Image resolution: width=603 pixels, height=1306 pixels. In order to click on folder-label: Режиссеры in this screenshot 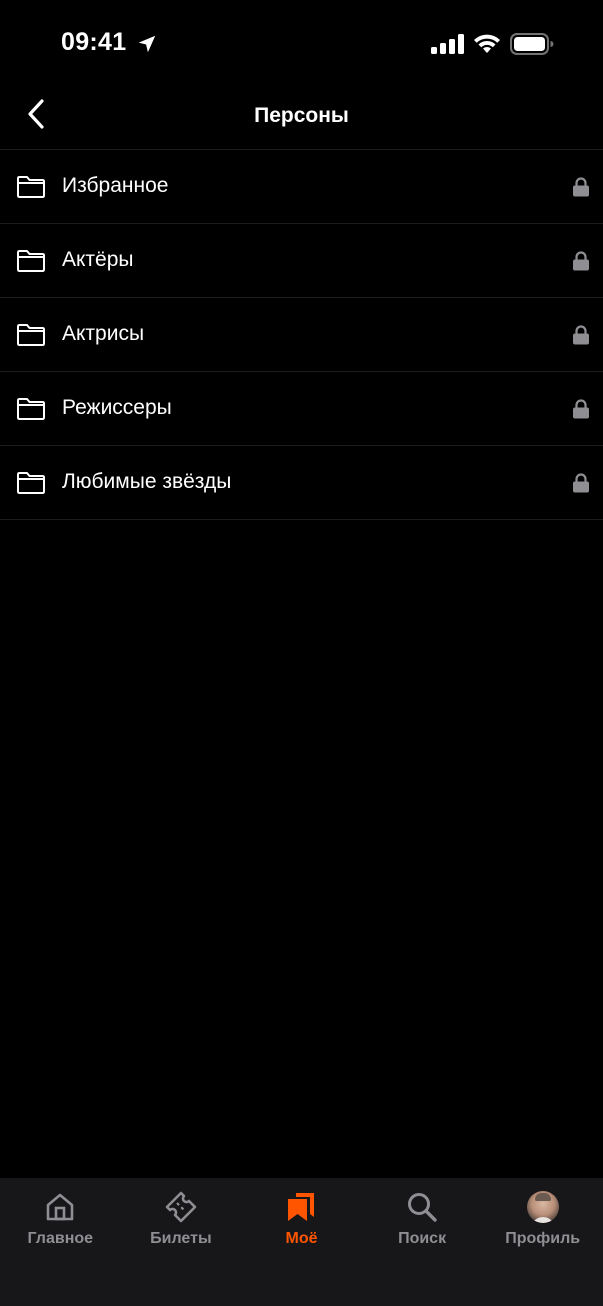, I will do `click(117, 407)`.